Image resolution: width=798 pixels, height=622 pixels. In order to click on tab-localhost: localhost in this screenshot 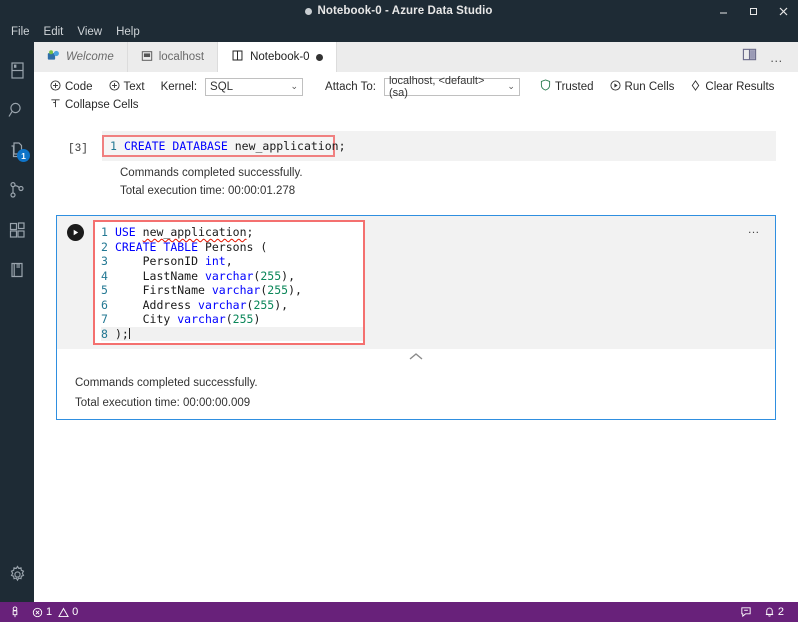, I will do `click(173, 57)`.